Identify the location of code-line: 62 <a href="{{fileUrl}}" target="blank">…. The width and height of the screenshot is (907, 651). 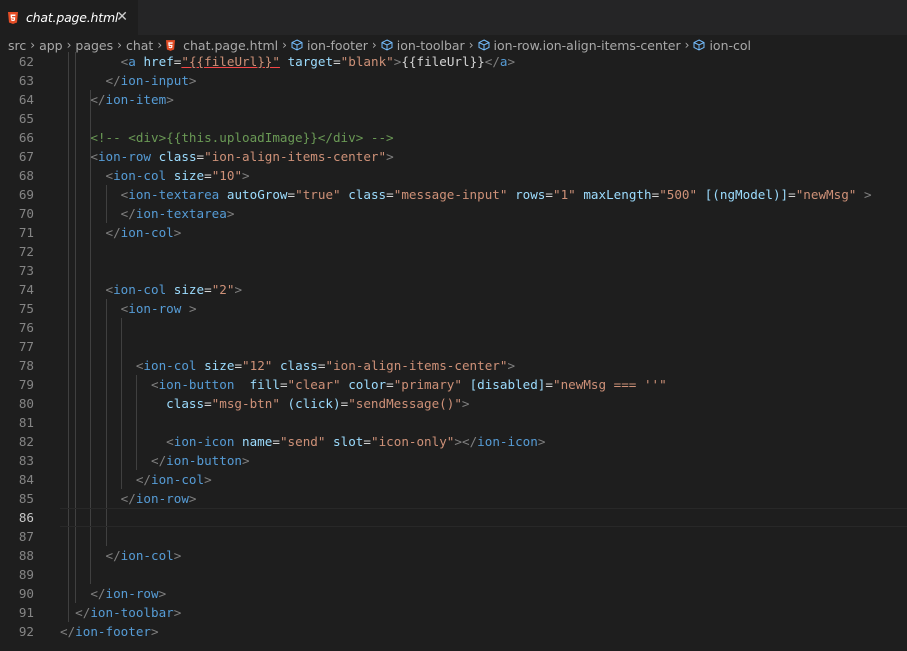
(453, 61).